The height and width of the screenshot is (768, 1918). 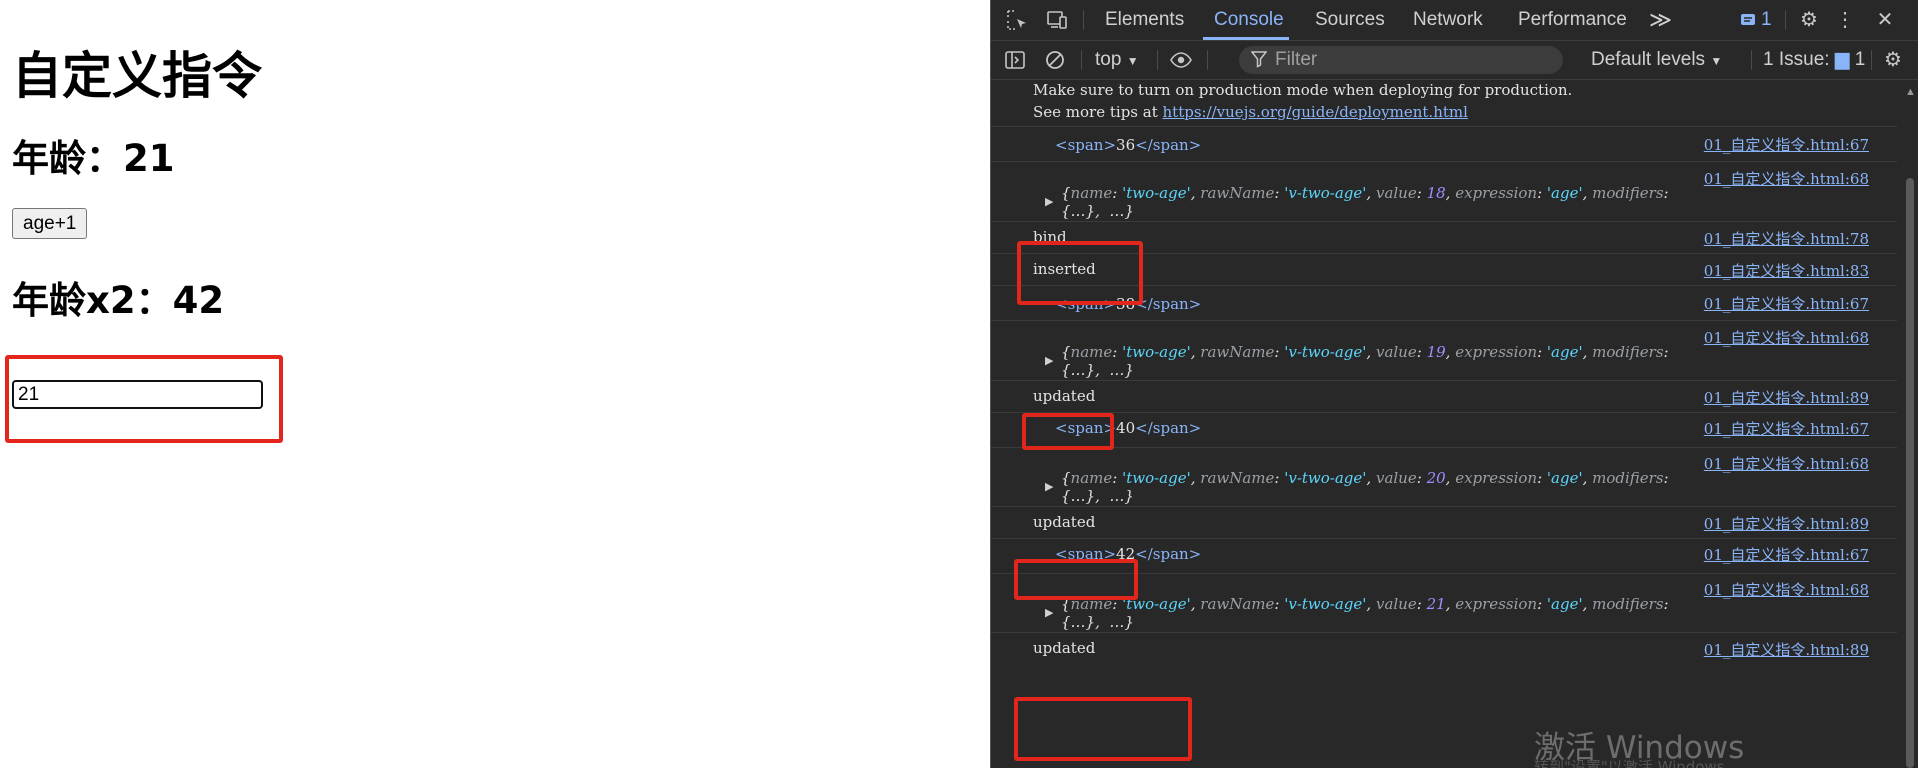 What do you see at coordinates (1249, 20) in the screenshot?
I see `tab-console: Console` at bounding box center [1249, 20].